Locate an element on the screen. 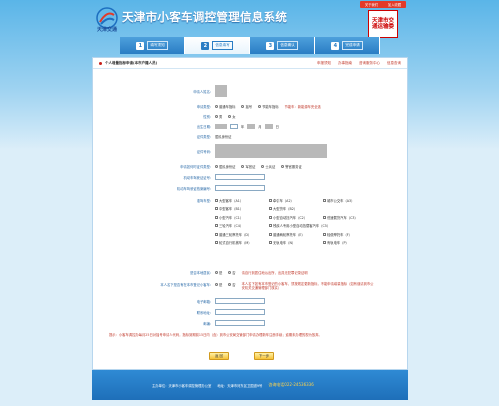 The image size is (499, 406). birth-day-unit: 日 is located at coordinates (277, 127).